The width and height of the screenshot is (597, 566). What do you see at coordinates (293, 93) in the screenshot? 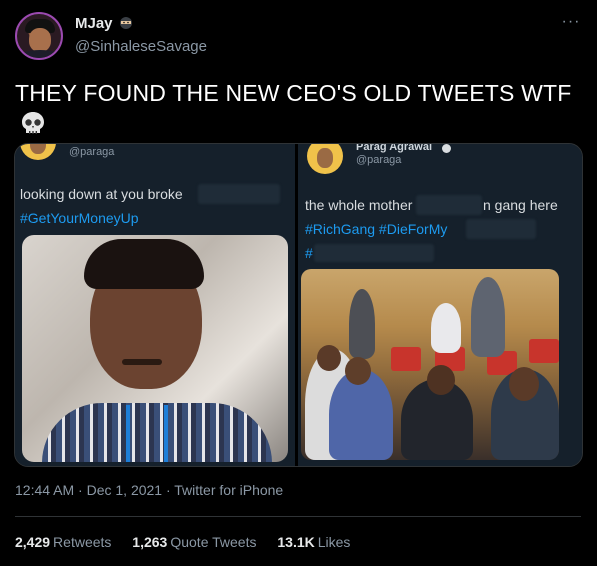
I see `tweet-body: THEY FOUND THE NEW CEO'S OLD TWEETS WTF` at bounding box center [293, 93].